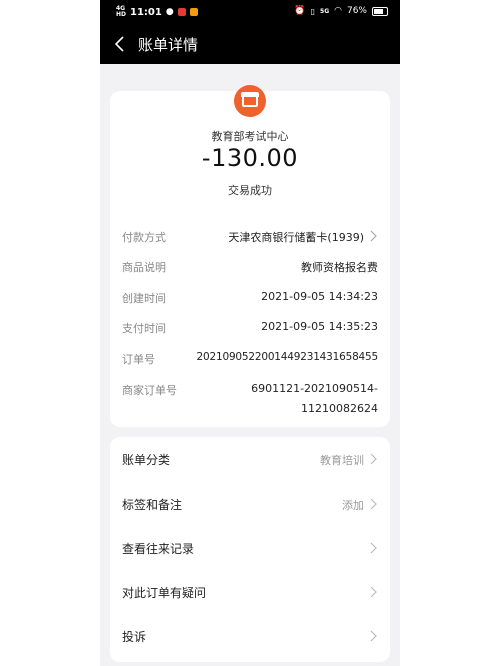 This screenshot has height=666, width=500. I want to click on product-description-value: 教师资格报名费, so click(339, 267).